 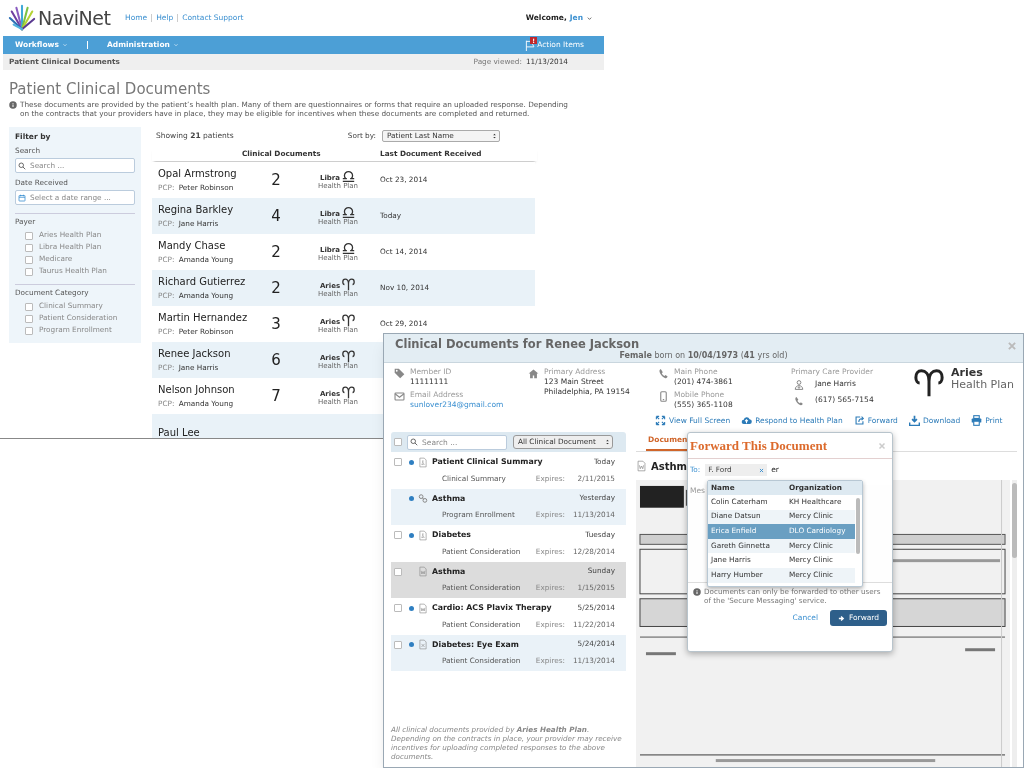 What do you see at coordinates (74, 18) in the screenshot?
I see `brand-name: NaviNet` at bounding box center [74, 18].